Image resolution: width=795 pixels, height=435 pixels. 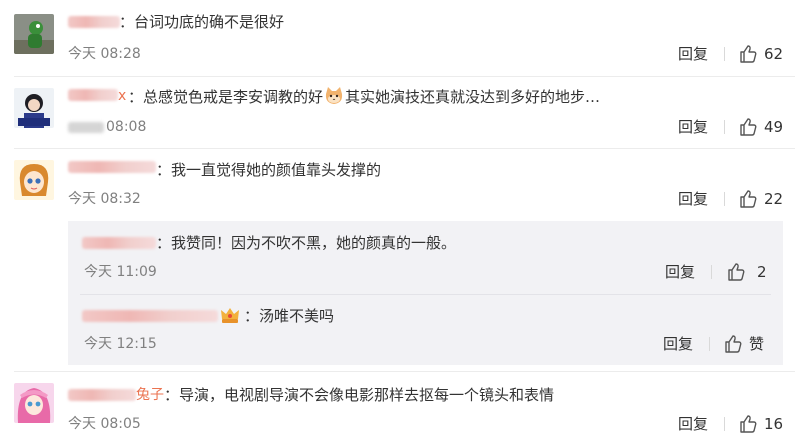 I want to click on comment-text: ：我一直觉得她的颜值靠头发撑的, so click(x=269, y=170).